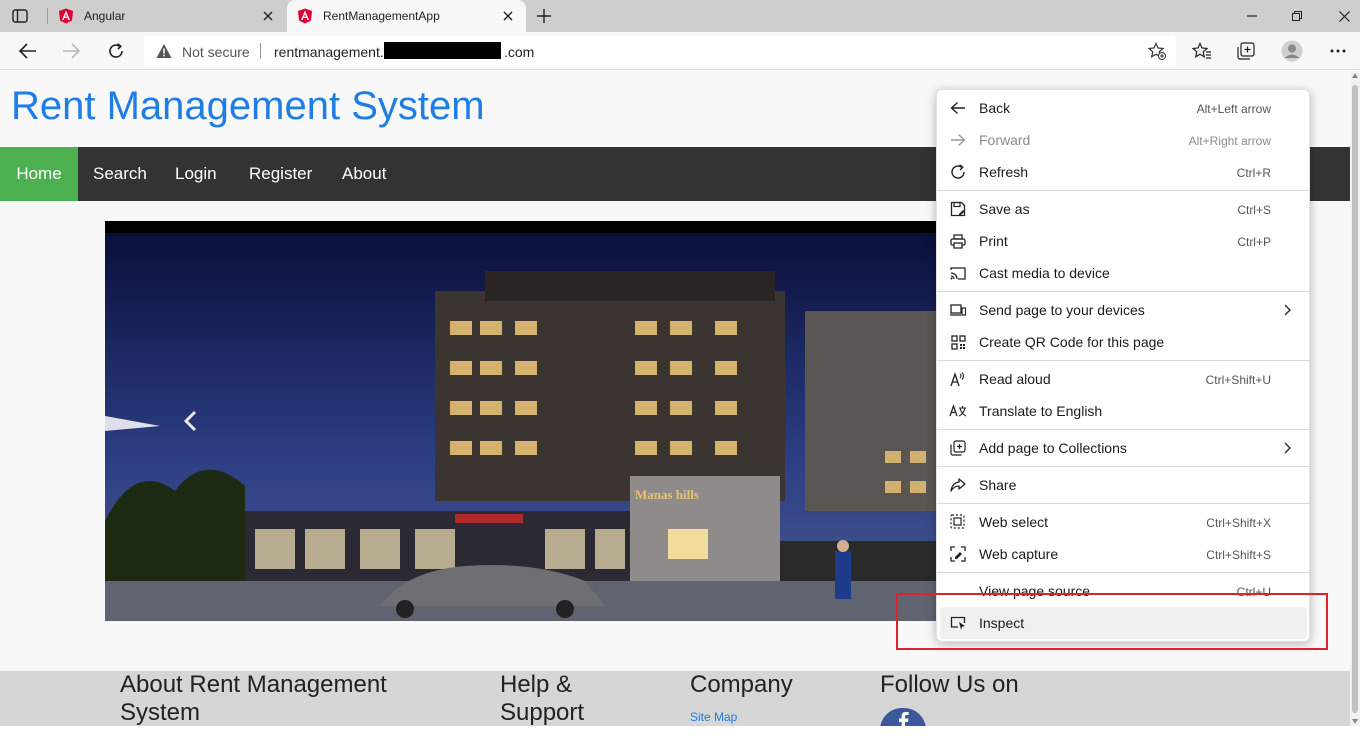 Image resolution: width=1360 pixels, height=752 pixels. I want to click on arrow-left-icon, so click(958, 108).